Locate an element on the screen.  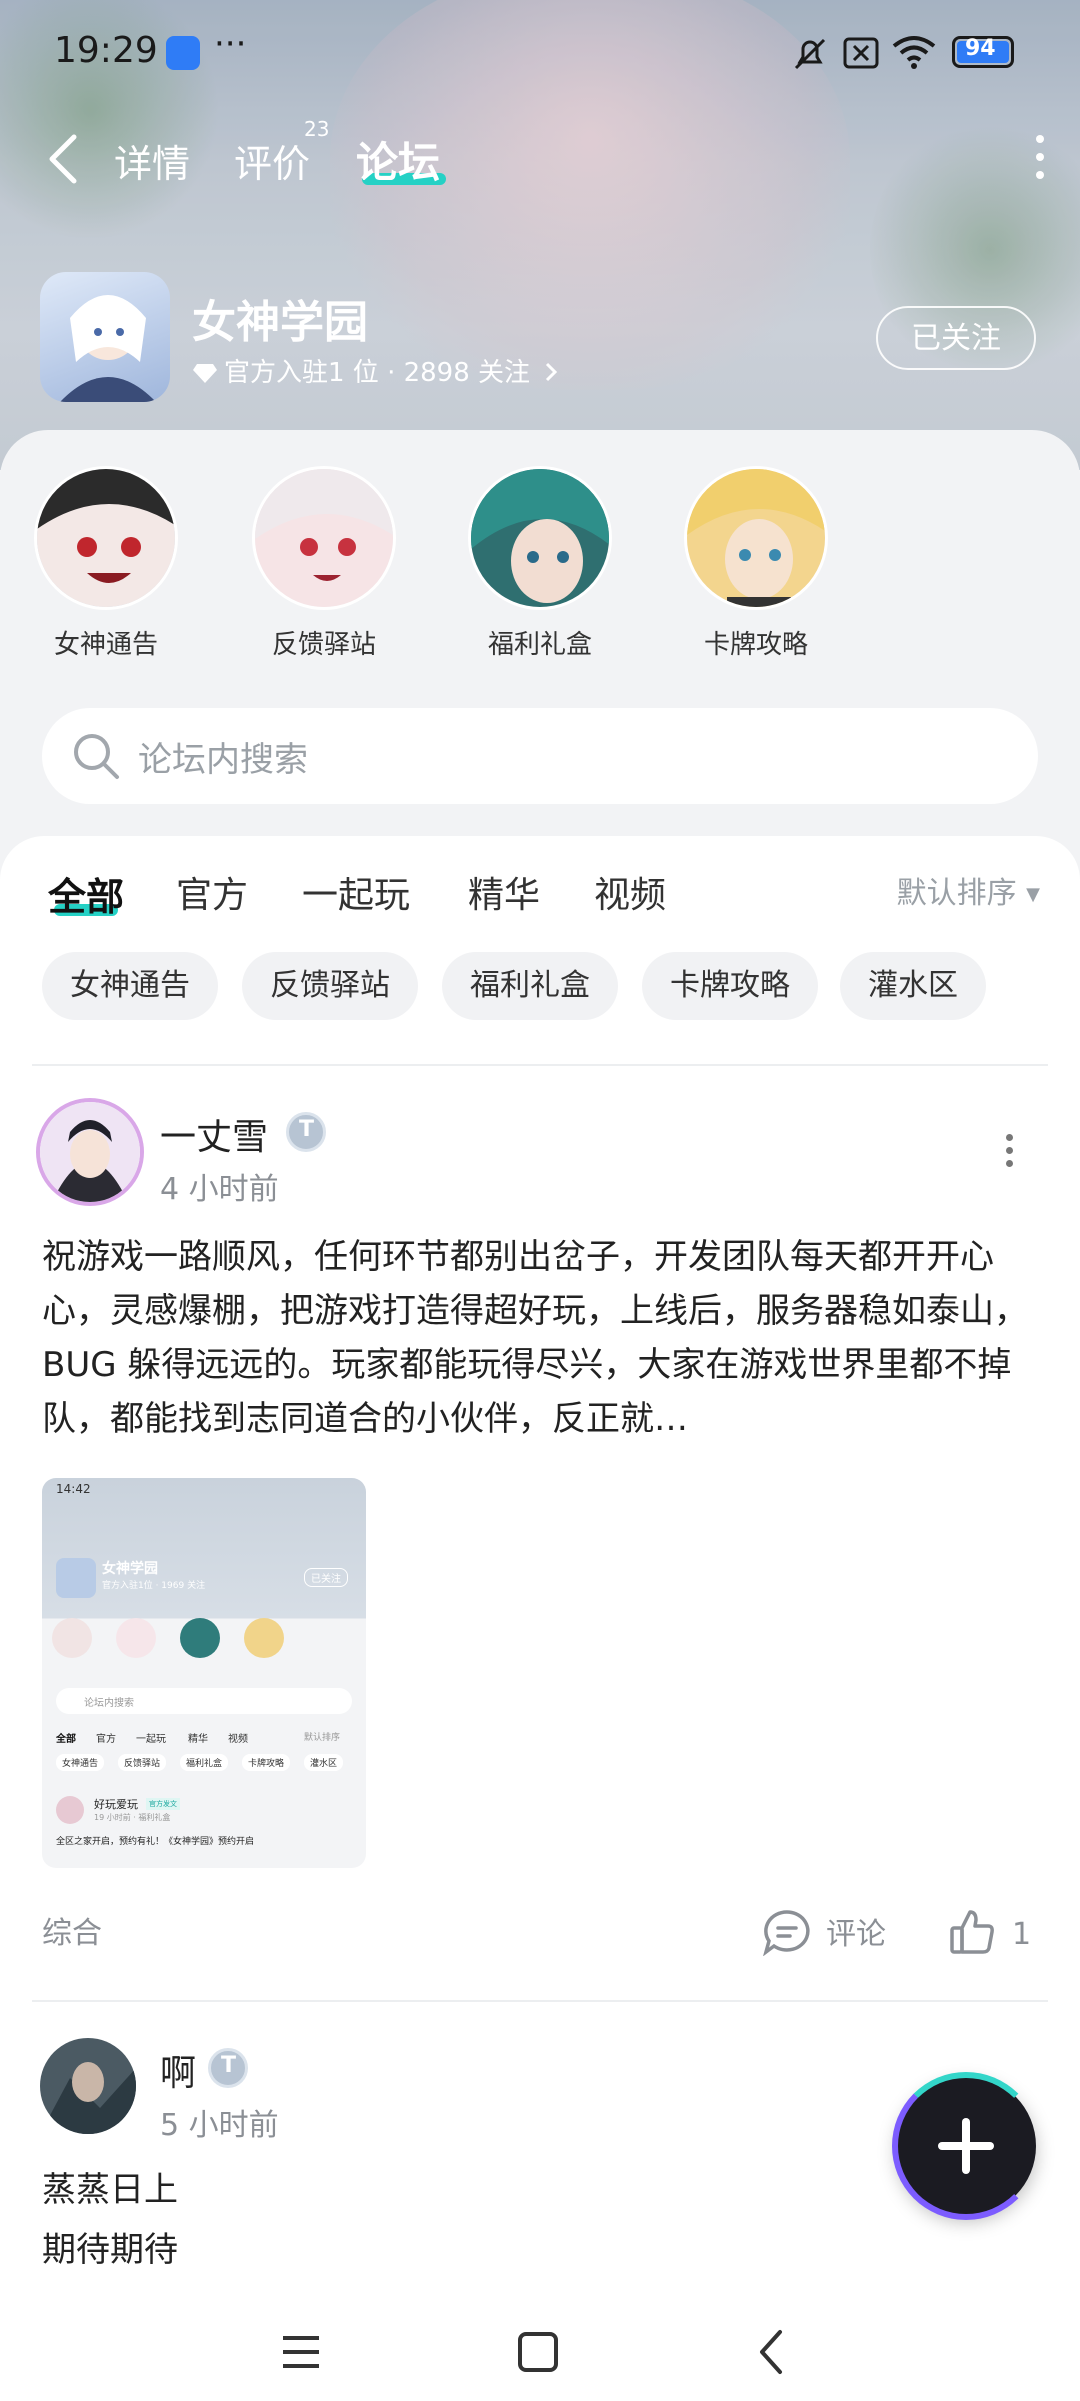
post-time: 4 小时前 is located at coordinates (219, 1189).